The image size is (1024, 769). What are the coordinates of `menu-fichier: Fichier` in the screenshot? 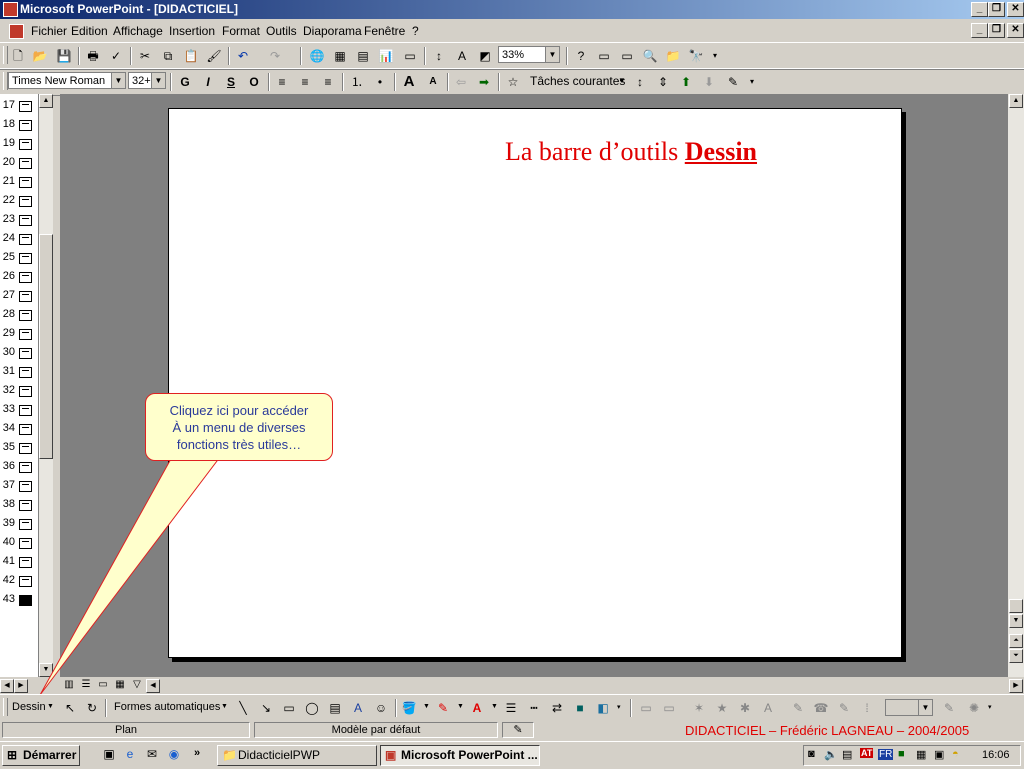 It's located at (49, 31).